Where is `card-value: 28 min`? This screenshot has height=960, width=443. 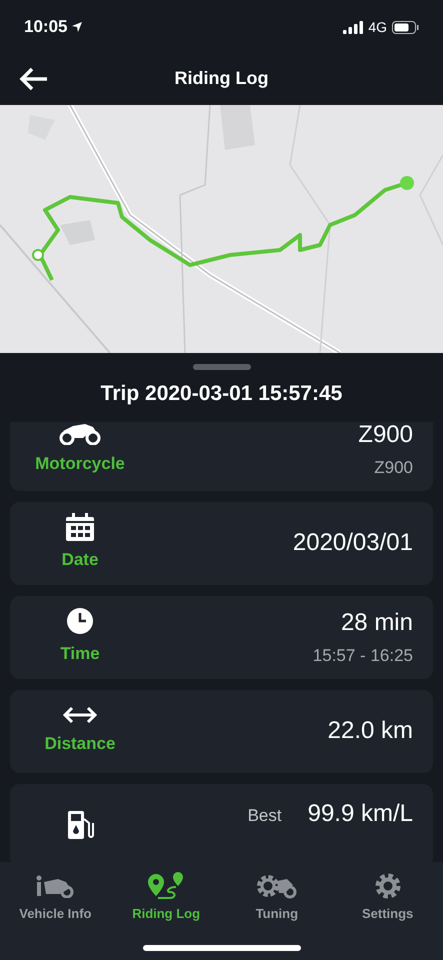
card-value: 28 min is located at coordinates (376, 623).